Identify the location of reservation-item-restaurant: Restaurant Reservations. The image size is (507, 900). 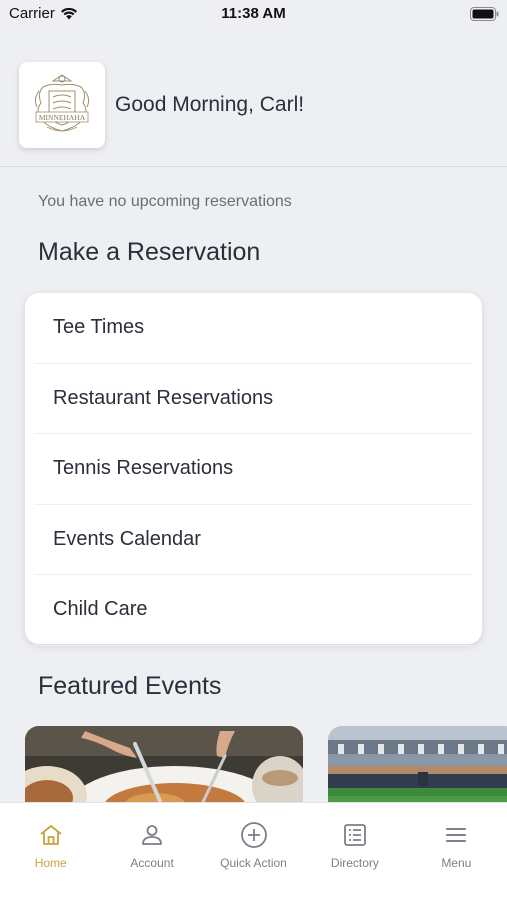
(253, 399).